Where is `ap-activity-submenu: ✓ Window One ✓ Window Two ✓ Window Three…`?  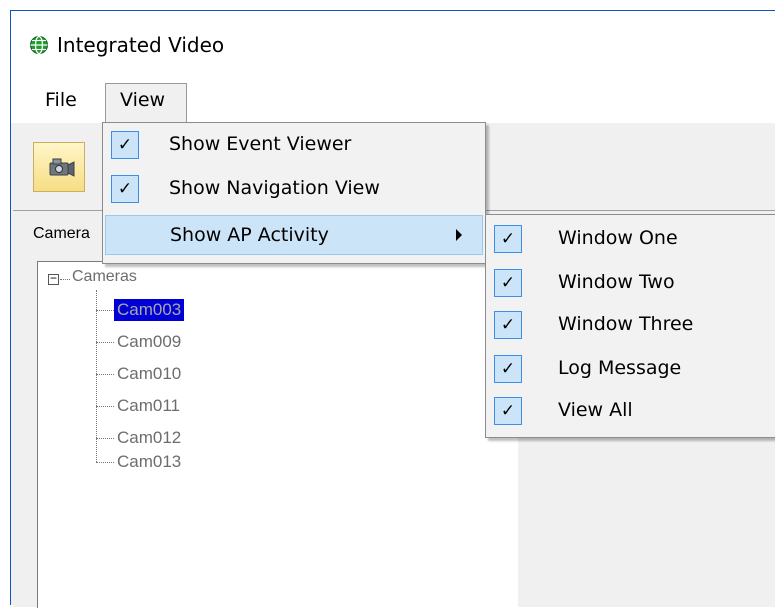 ap-activity-submenu: ✓ Window One ✓ Window Two ✓ Window Three… is located at coordinates (630, 326).